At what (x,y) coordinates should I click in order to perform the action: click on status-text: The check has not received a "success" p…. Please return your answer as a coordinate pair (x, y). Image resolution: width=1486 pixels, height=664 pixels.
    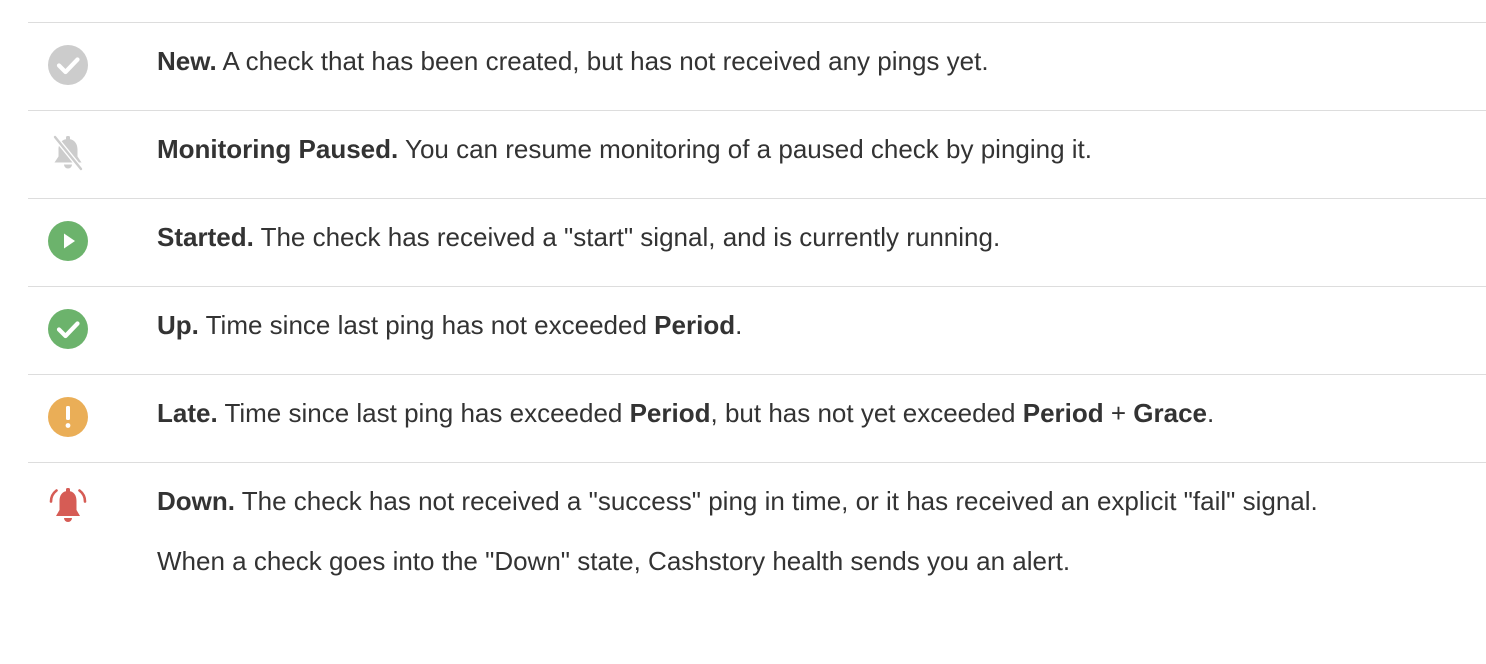
    Looking at the image, I should click on (776, 501).